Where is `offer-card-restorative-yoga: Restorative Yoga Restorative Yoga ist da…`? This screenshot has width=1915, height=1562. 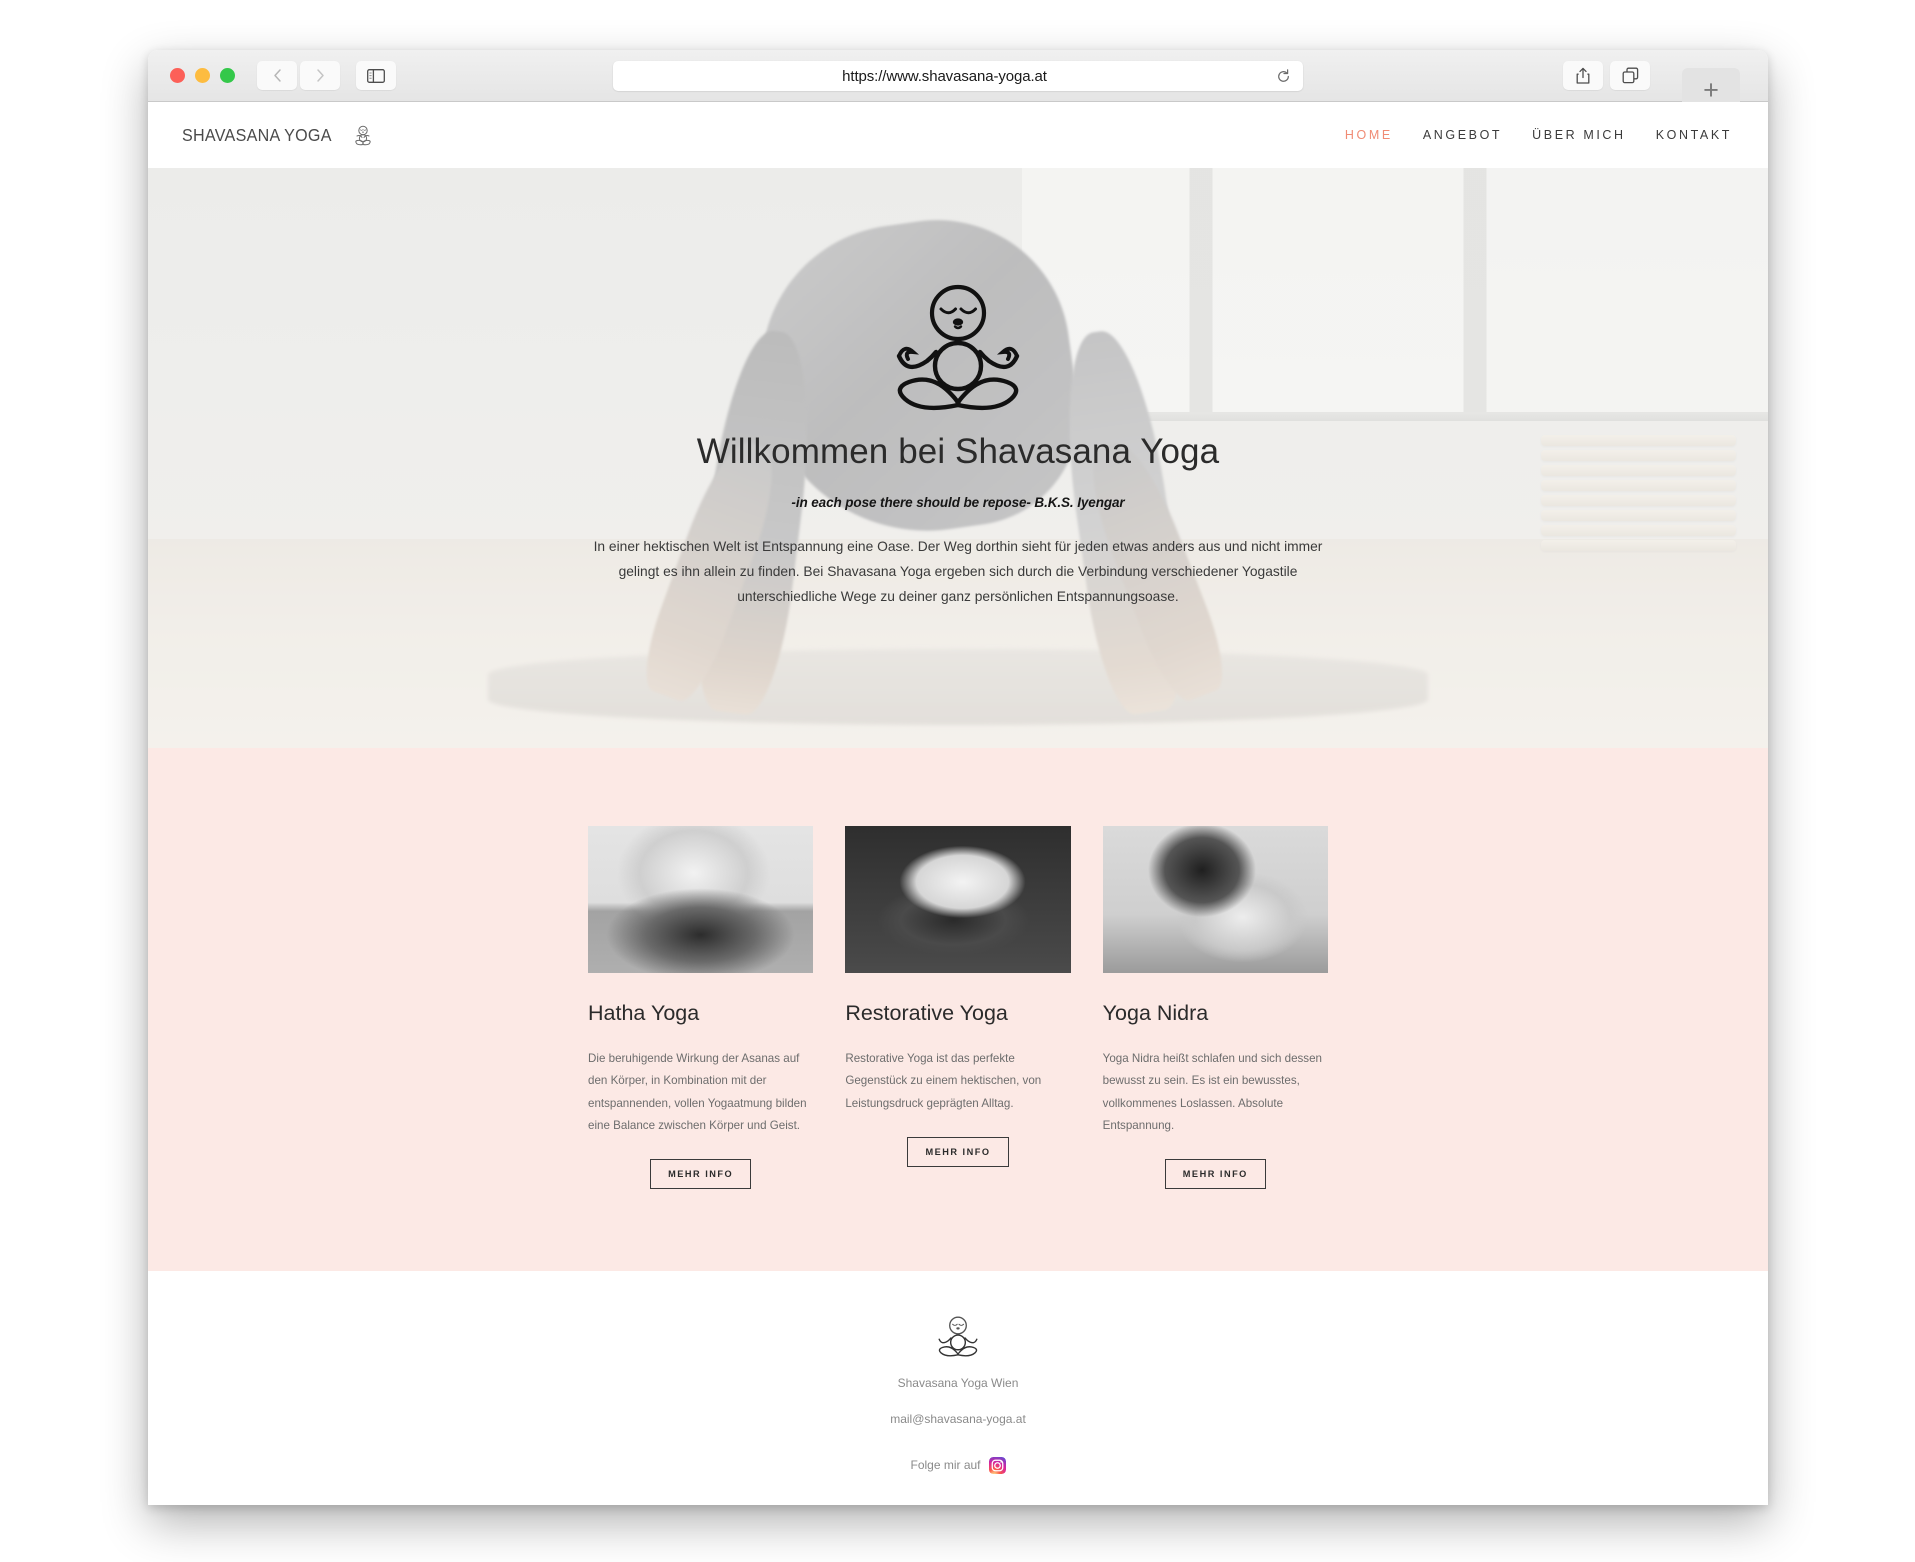 offer-card-restorative-yoga: Restorative Yoga Restorative Yoga ist da… is located at coordinates (958, 1007).